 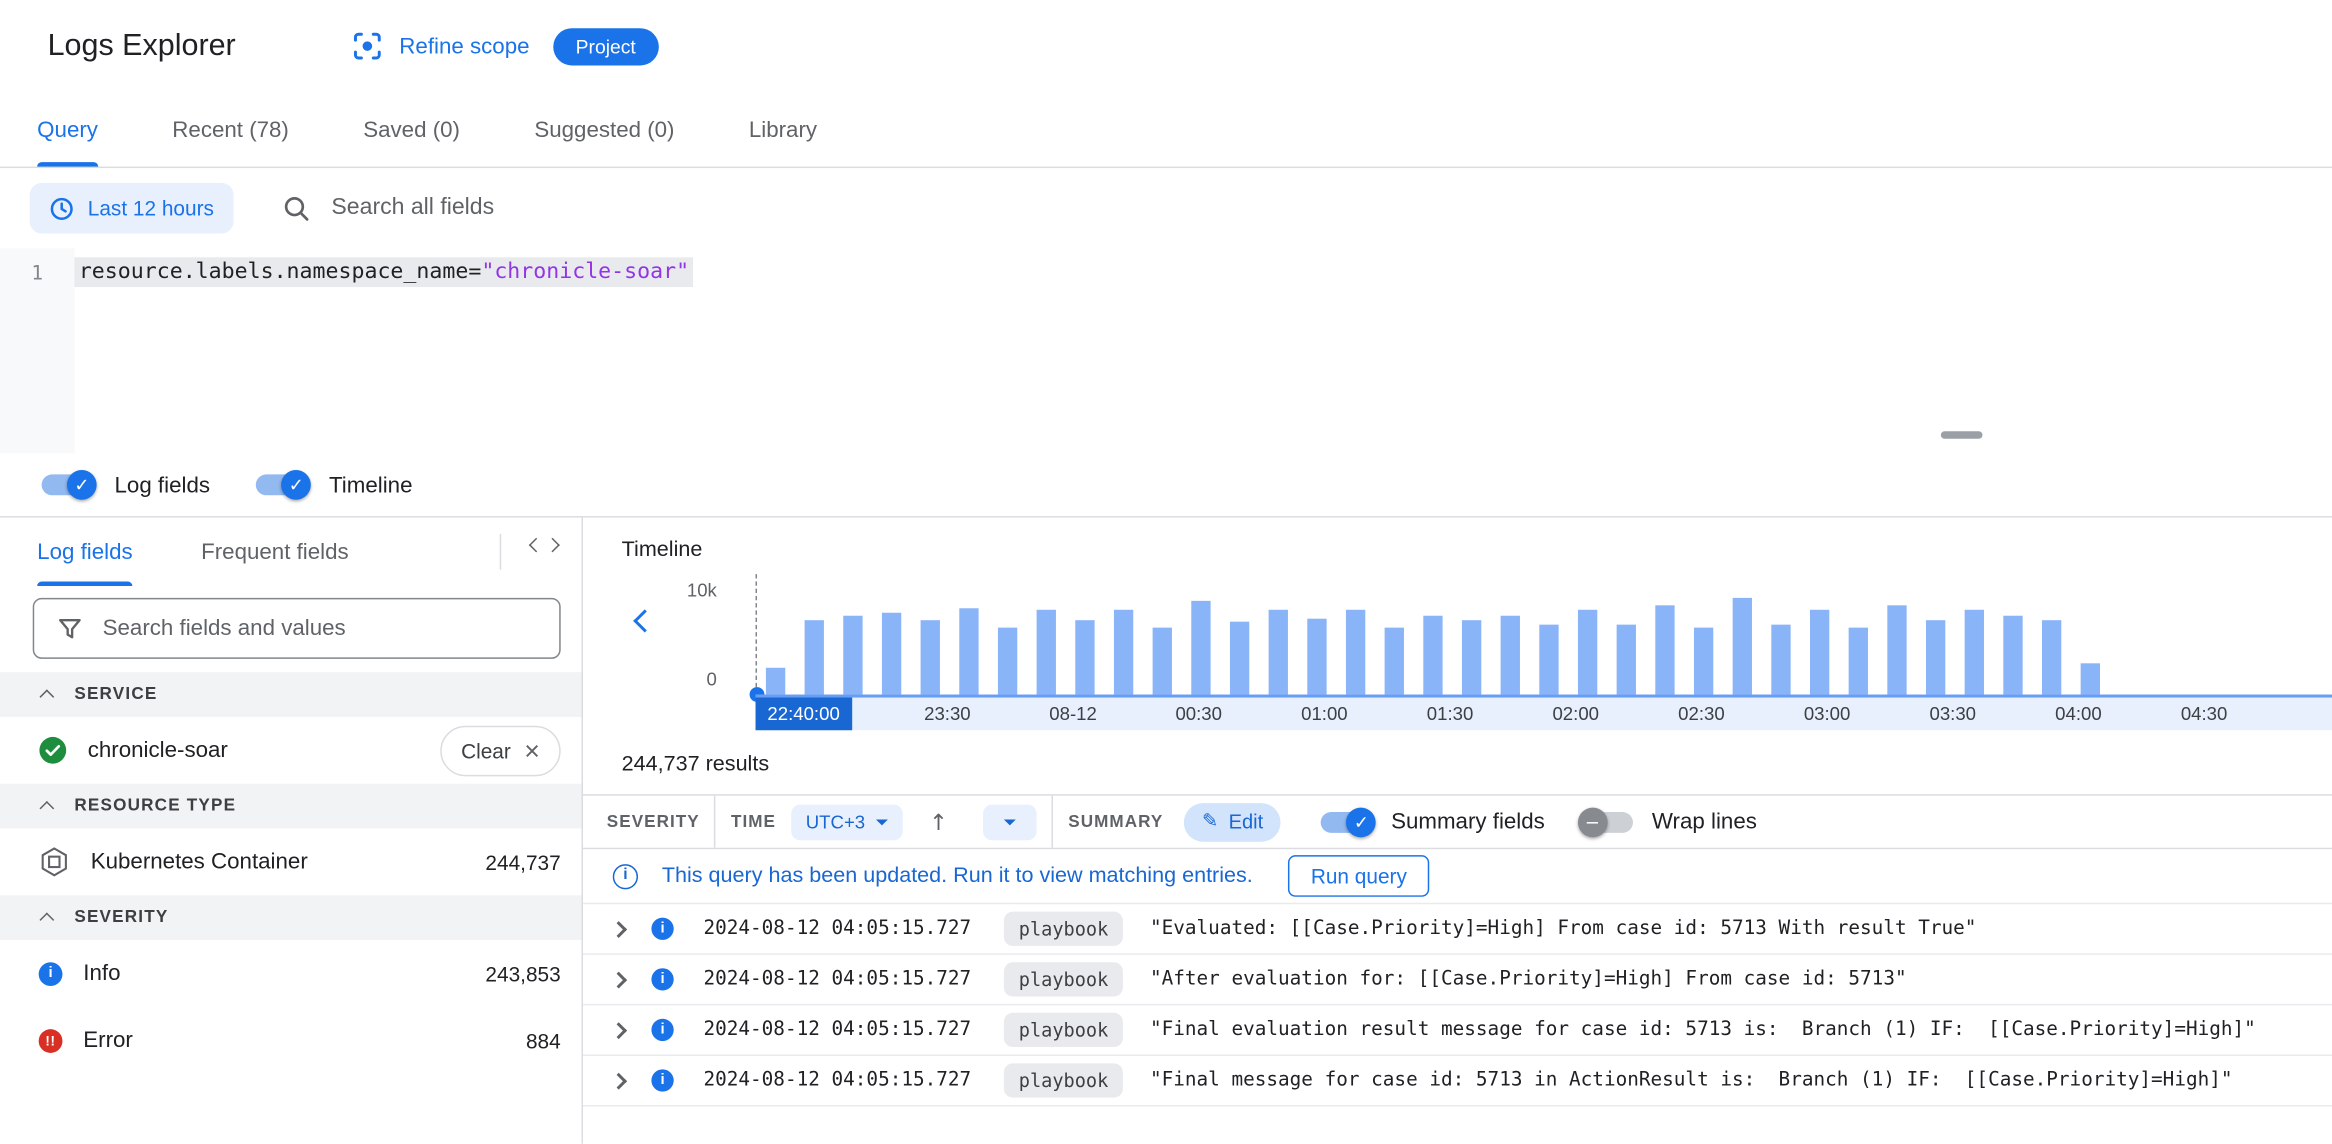 What do you see at coordinates (85, 552) in the screenshot?
I see `tab-log-fields: Log fields` at bounding box center [85, 552].